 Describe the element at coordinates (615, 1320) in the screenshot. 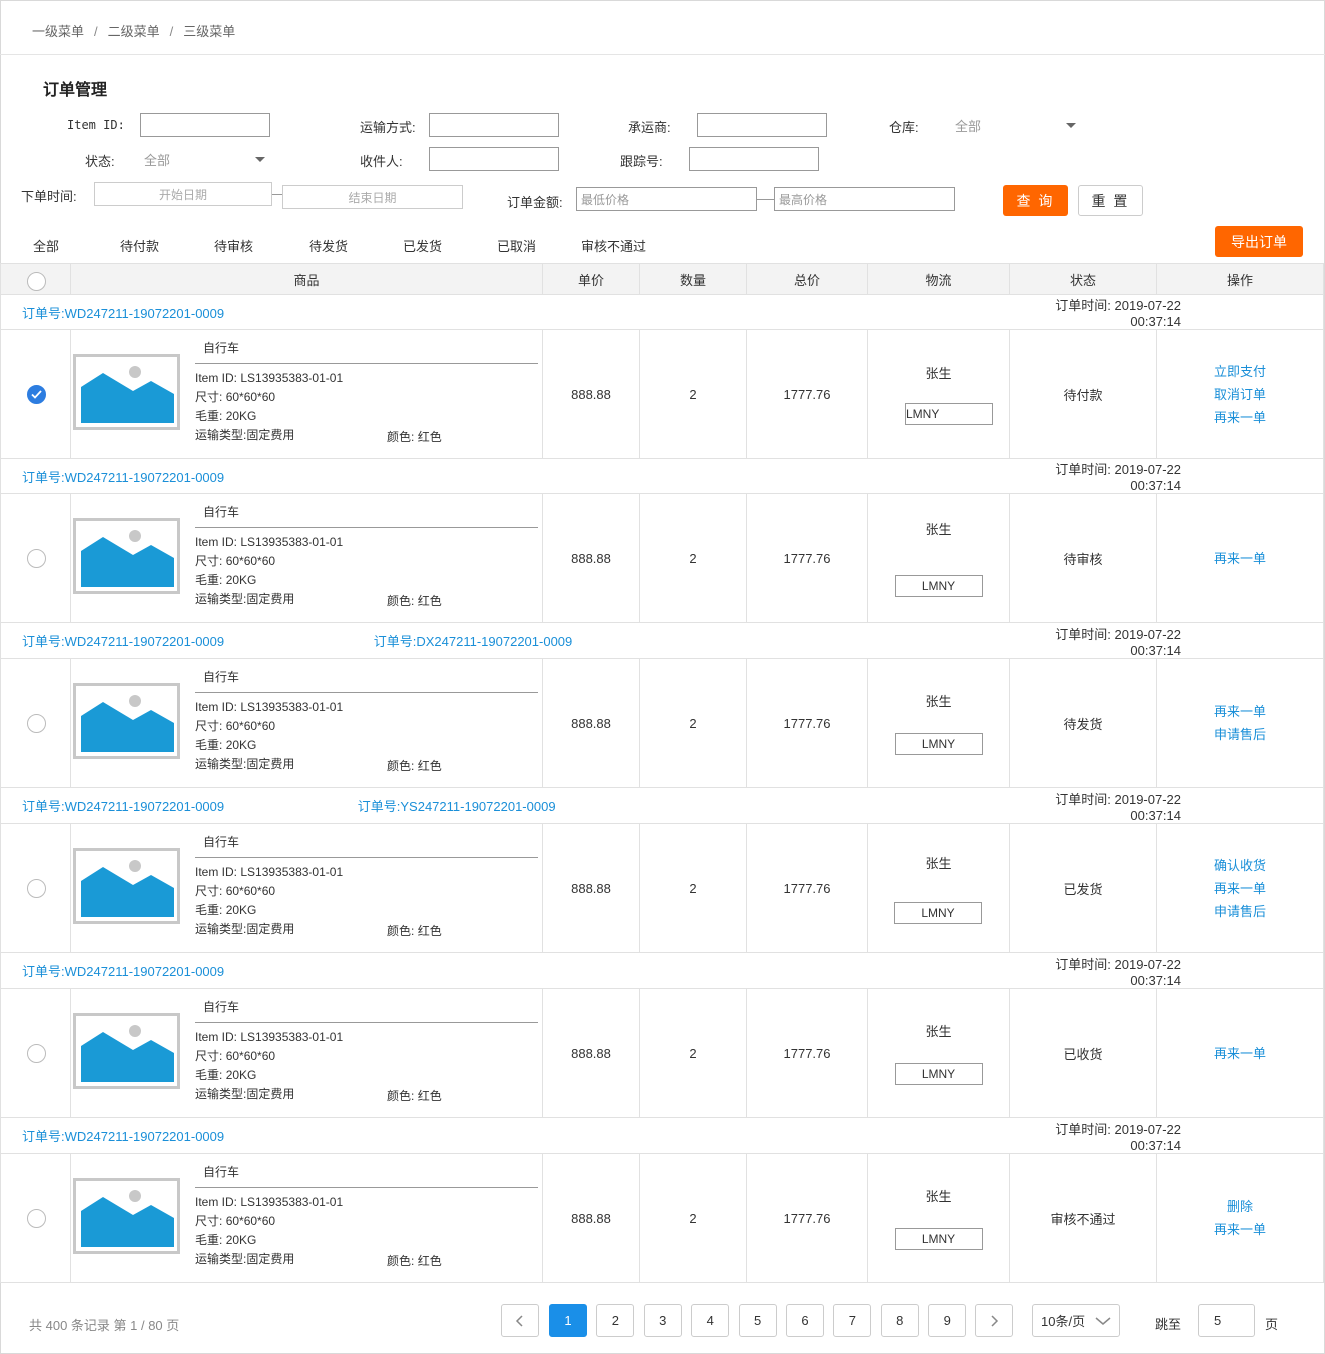

I see `page-number-button: 2` at that location.